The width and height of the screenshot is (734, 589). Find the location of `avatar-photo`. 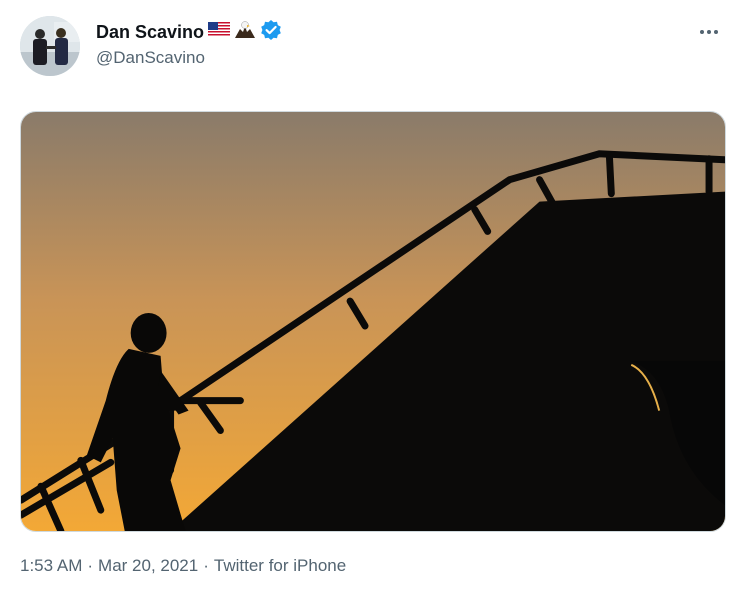

avatar-photo is located at coordinates (50, 46).